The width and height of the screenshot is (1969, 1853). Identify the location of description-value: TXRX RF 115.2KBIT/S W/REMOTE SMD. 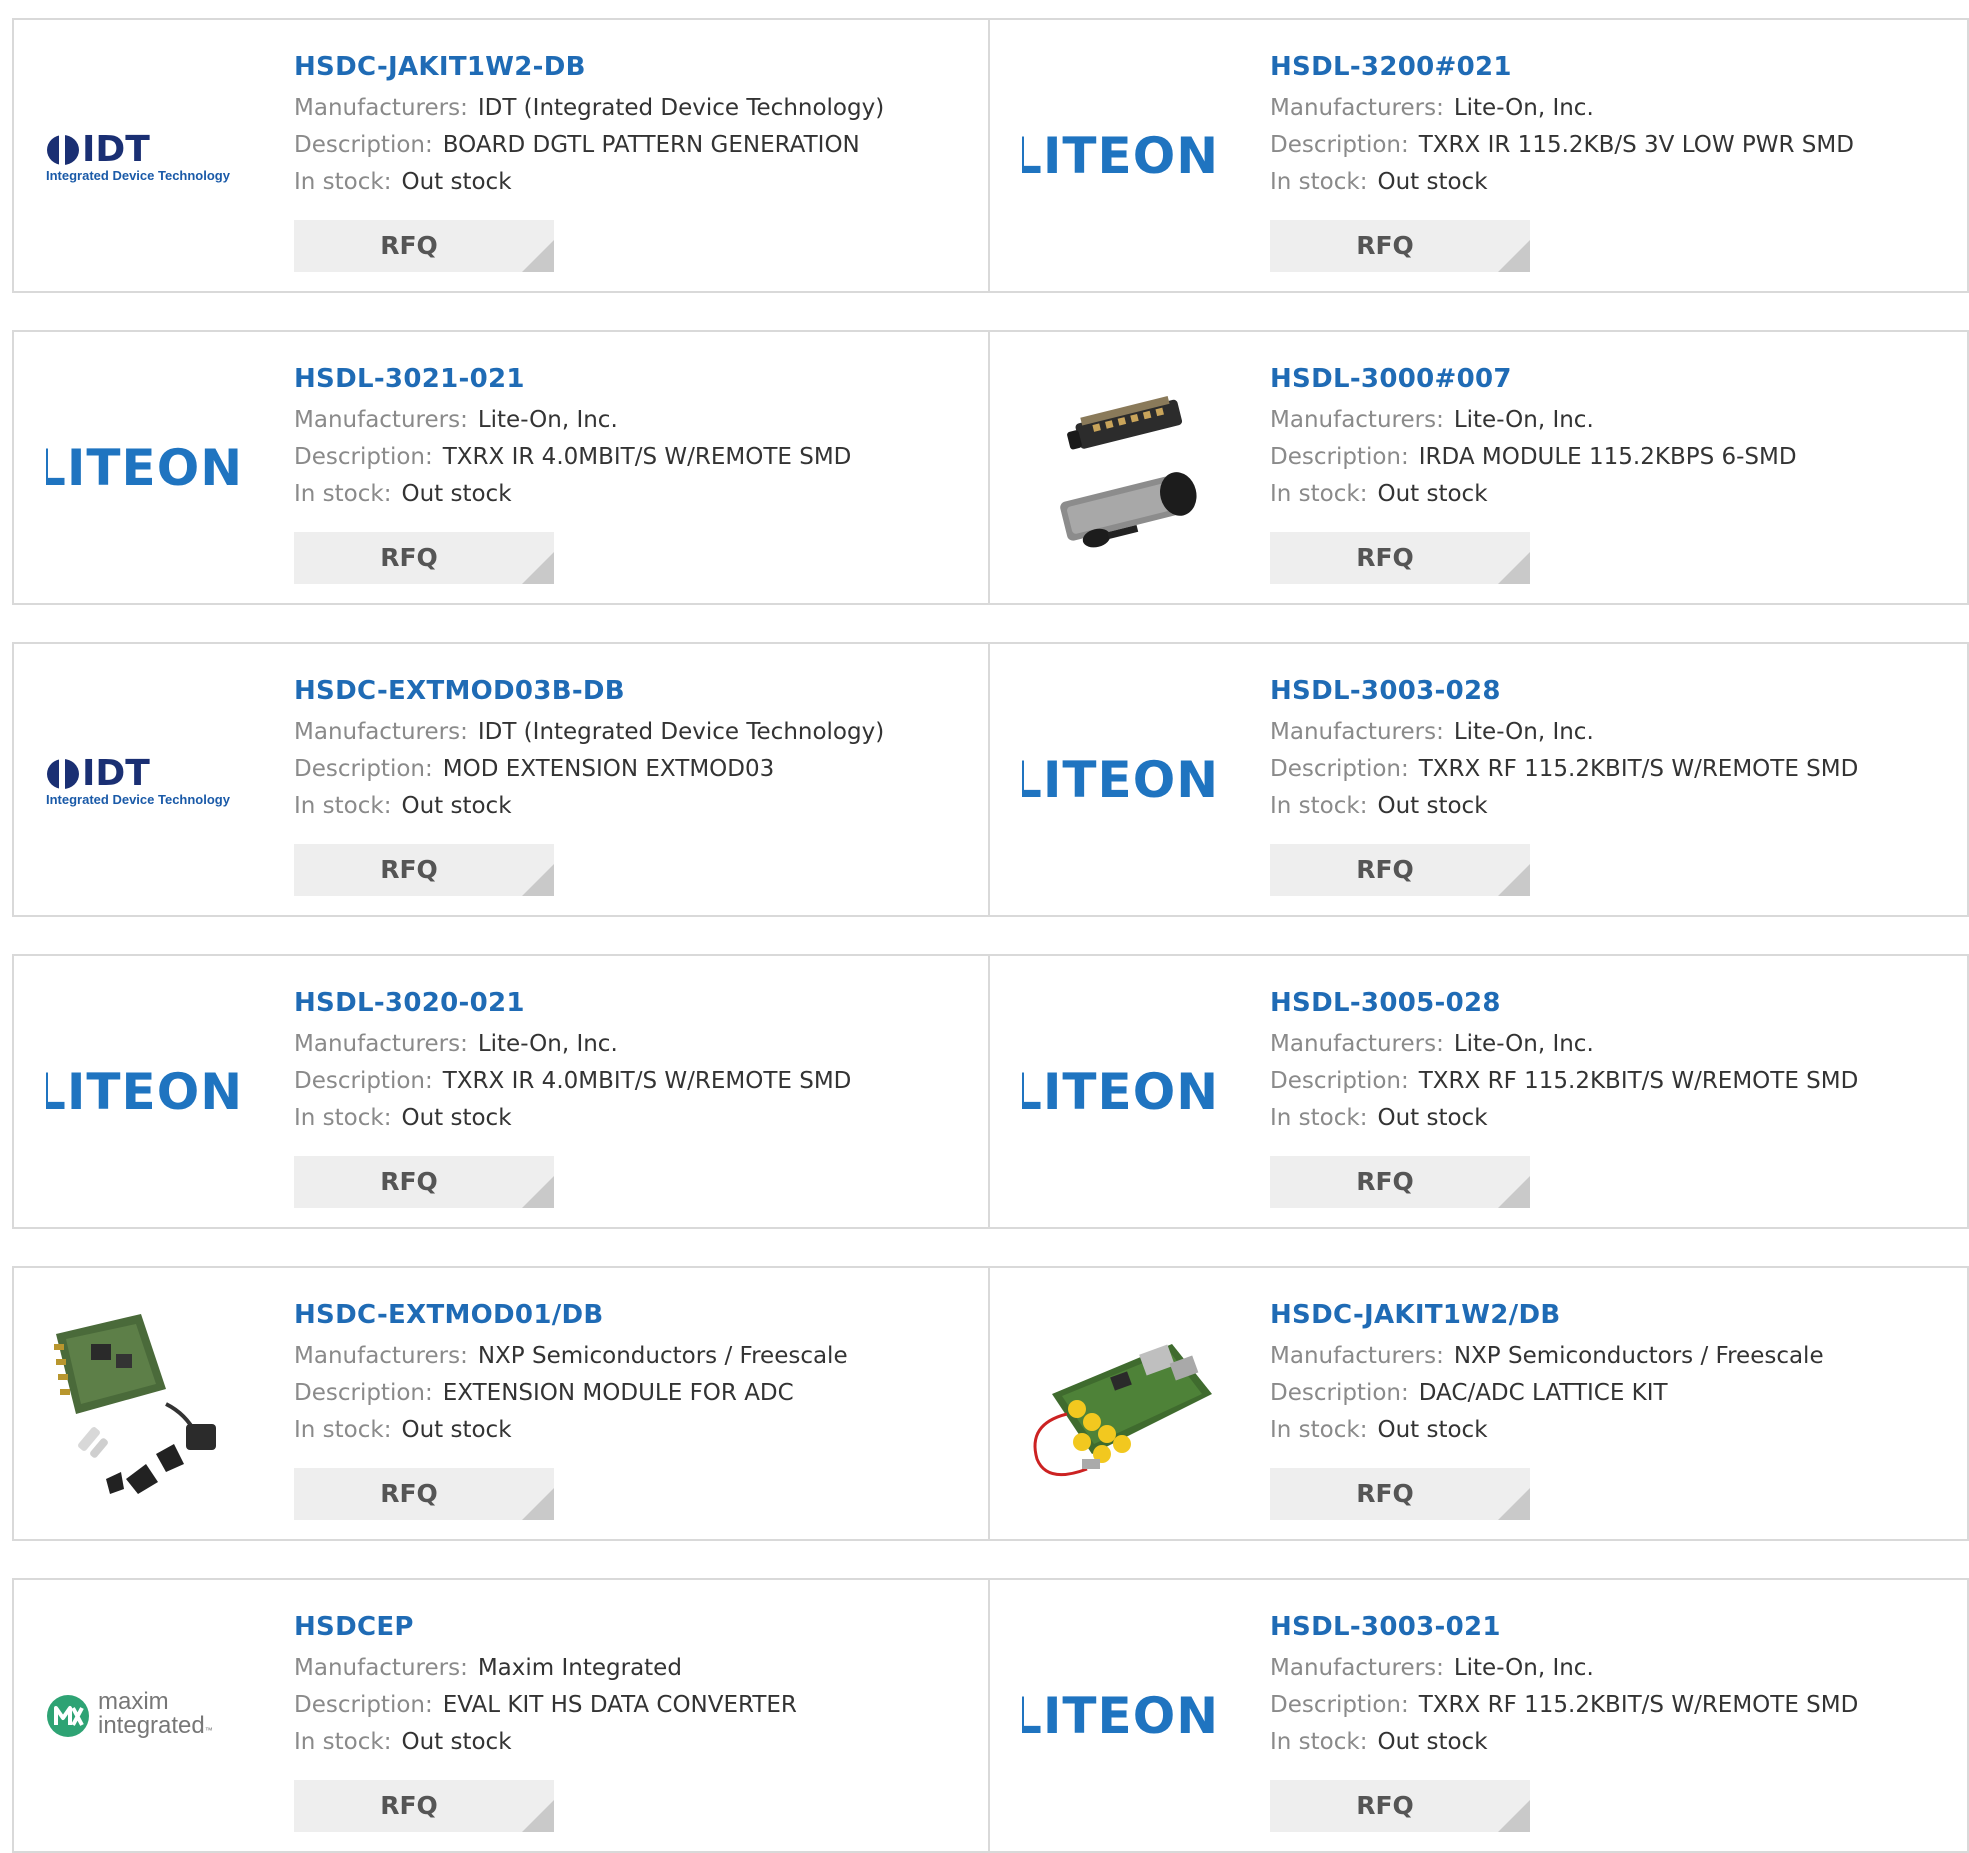
(1638, 769).